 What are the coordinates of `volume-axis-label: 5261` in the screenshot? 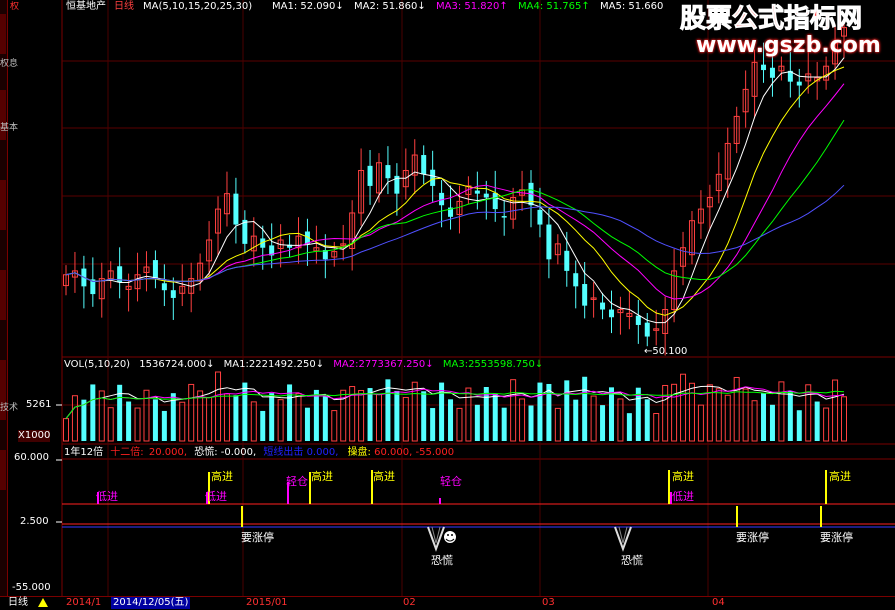 It's located at (39, 404).